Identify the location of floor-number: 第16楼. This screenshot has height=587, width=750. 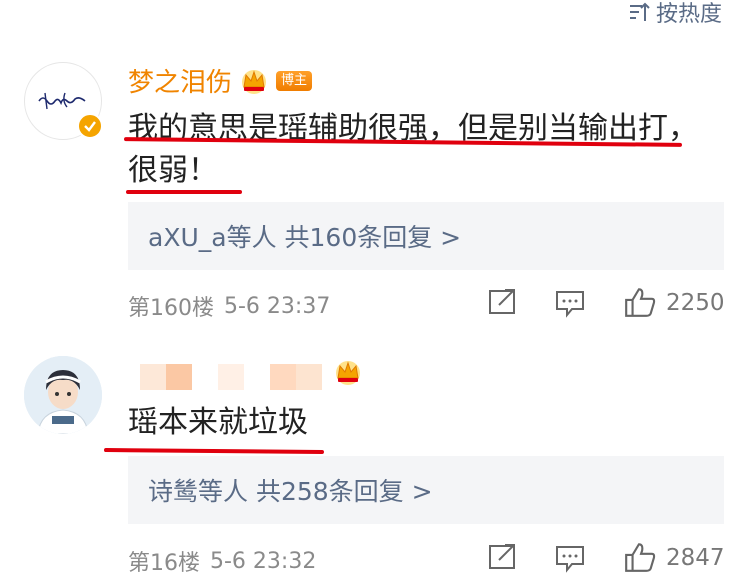
(164, 563).